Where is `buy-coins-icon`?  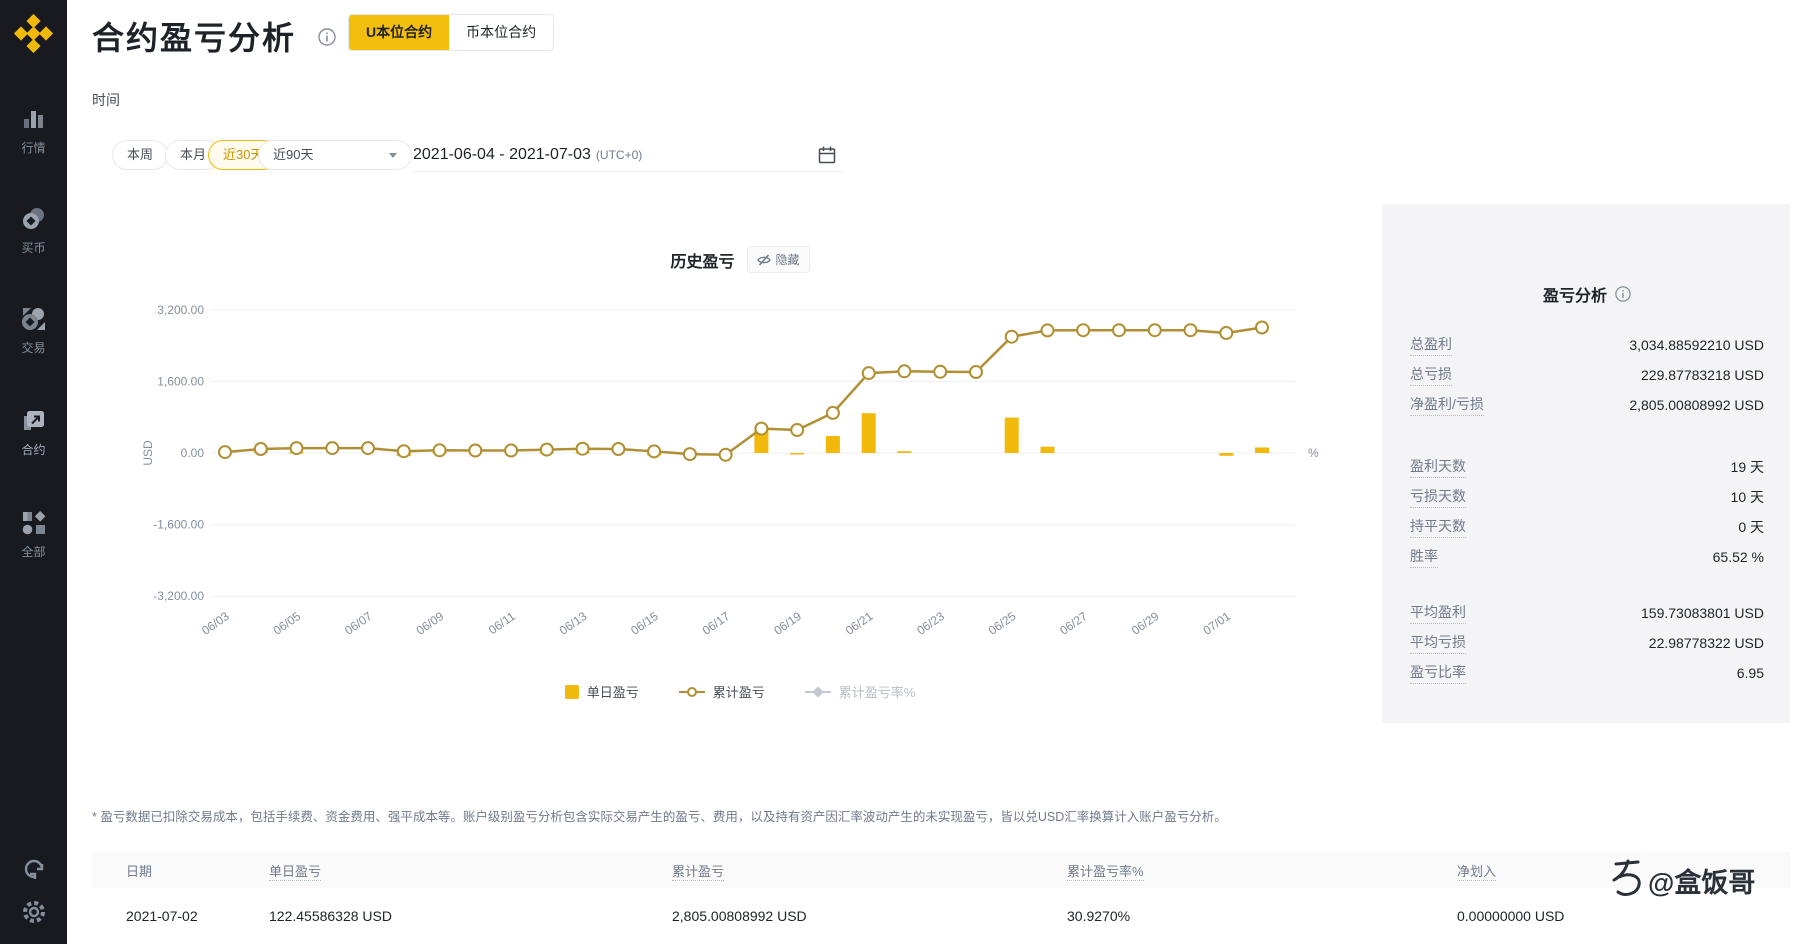
buy-coins-icon is located at coordinates (33, 218).